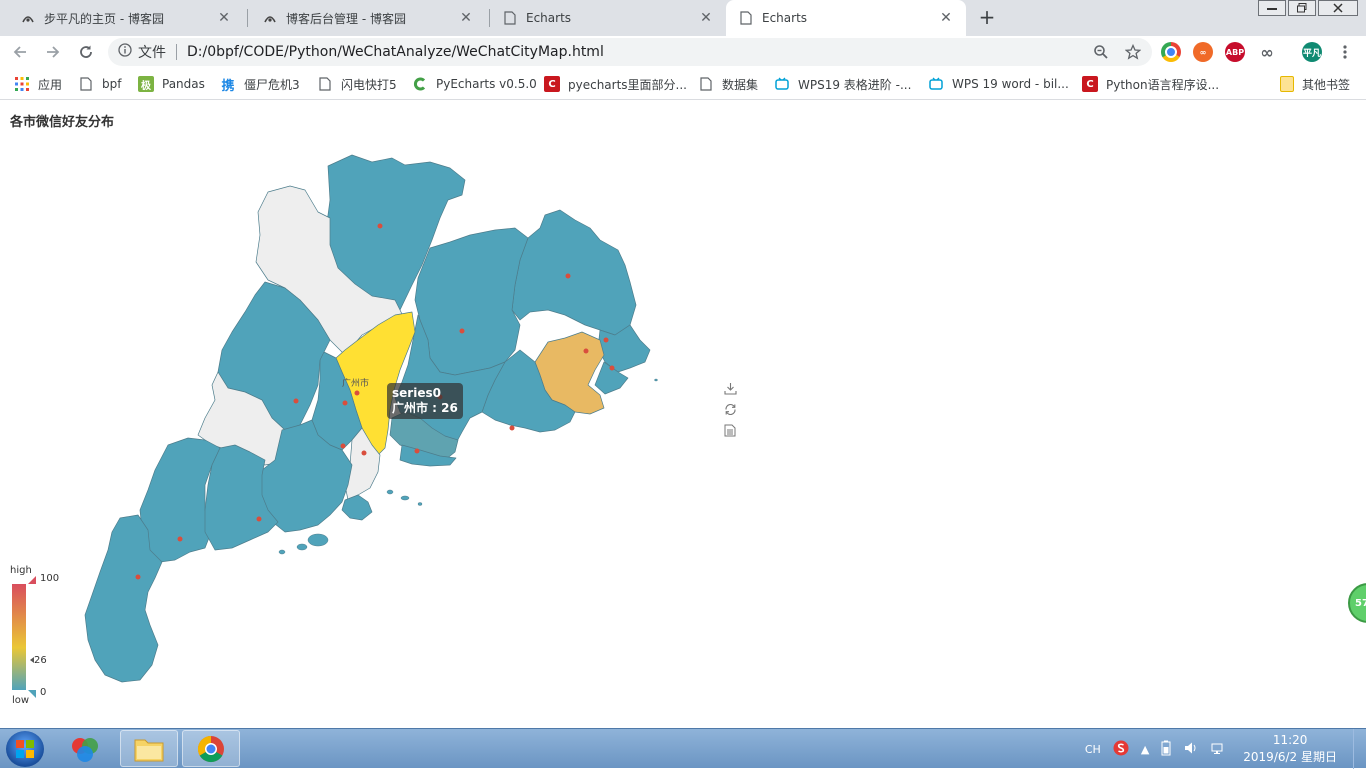 The width and height of the screenshot is (1366, 769). Describe the element at coordinates (50, 578) in the screenshot. I see `visual-map-max-label: 100` at that location.